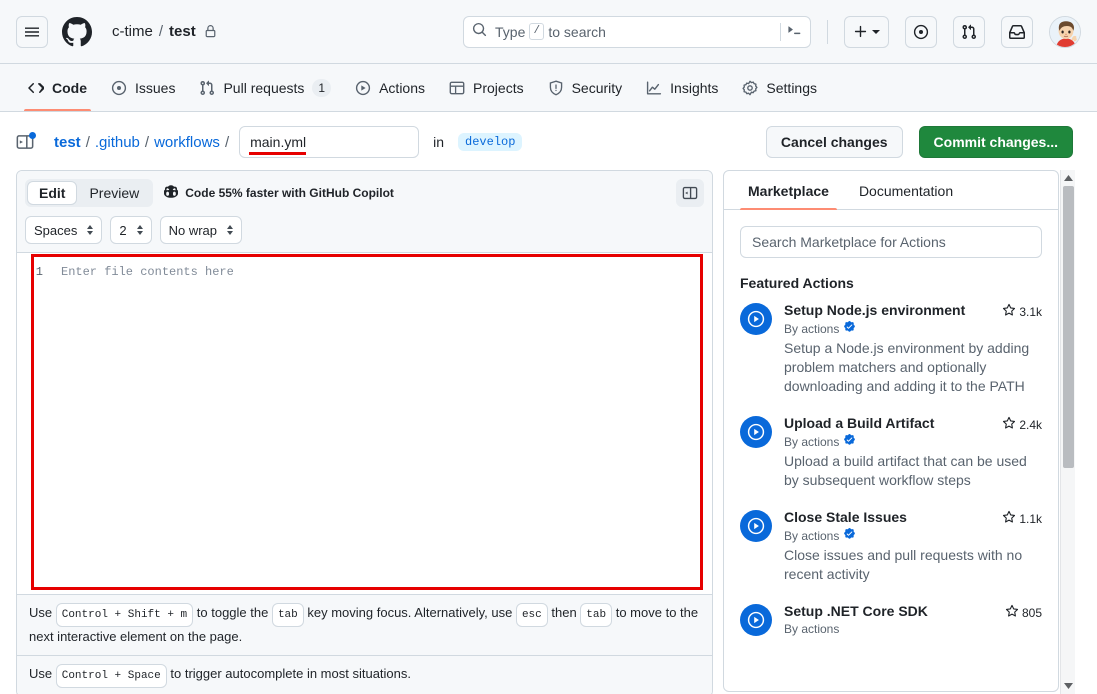 This screenshot has width=1097, height=694. Describe the element at coordinates (278, 153) in the screenshot. I see `filename-red-underline-annotation` at that location.